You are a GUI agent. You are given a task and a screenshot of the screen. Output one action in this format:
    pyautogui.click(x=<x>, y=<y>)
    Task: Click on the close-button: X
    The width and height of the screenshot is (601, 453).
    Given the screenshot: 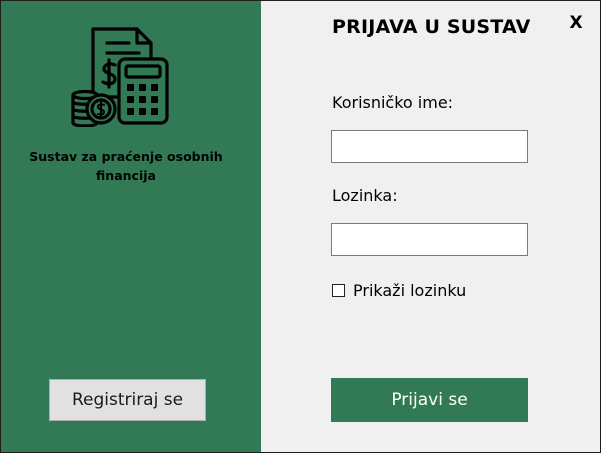 What is the action you would take?
    pyautogui.click(x=576, y=24)
    